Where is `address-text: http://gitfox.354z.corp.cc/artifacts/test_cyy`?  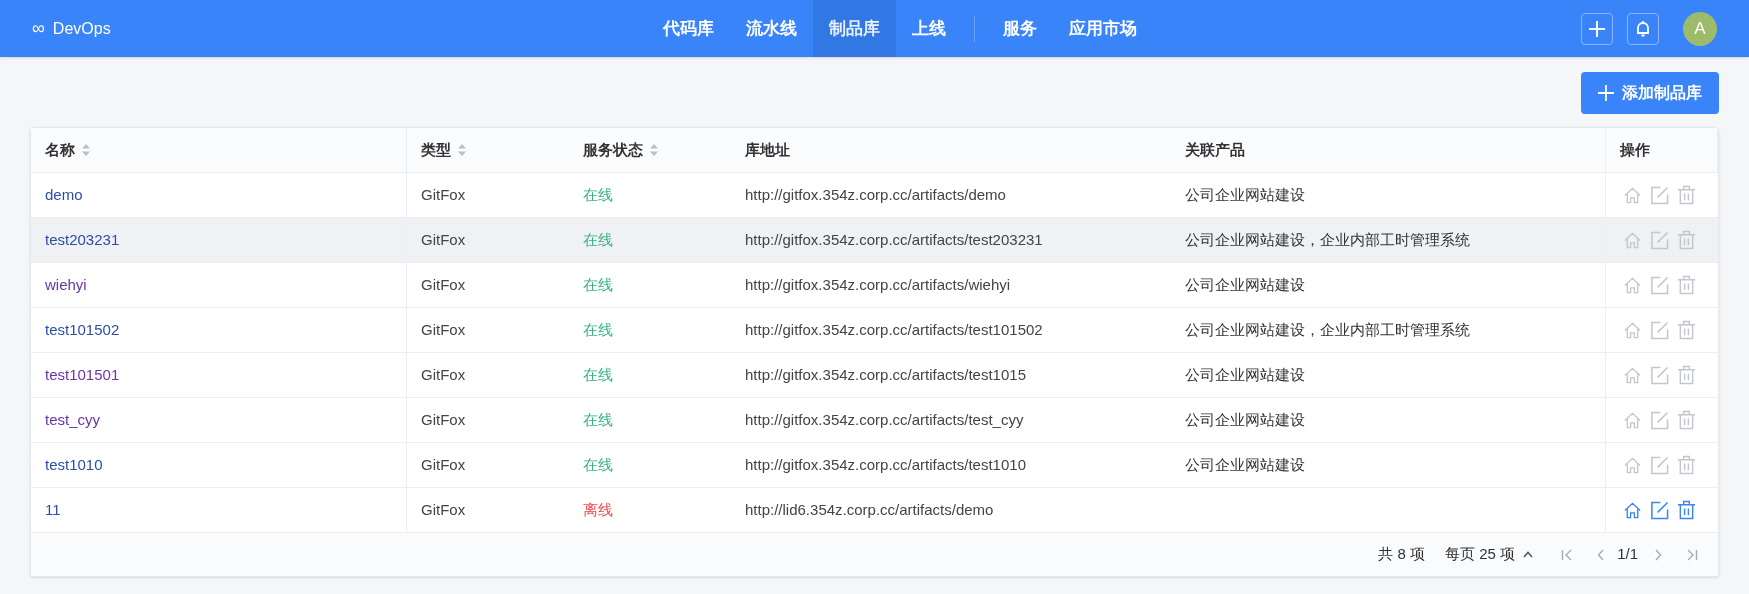 address-text: http://gitfox.354z.corp.cc/artifacts/test_cyy is located at coordinates (884, 419).